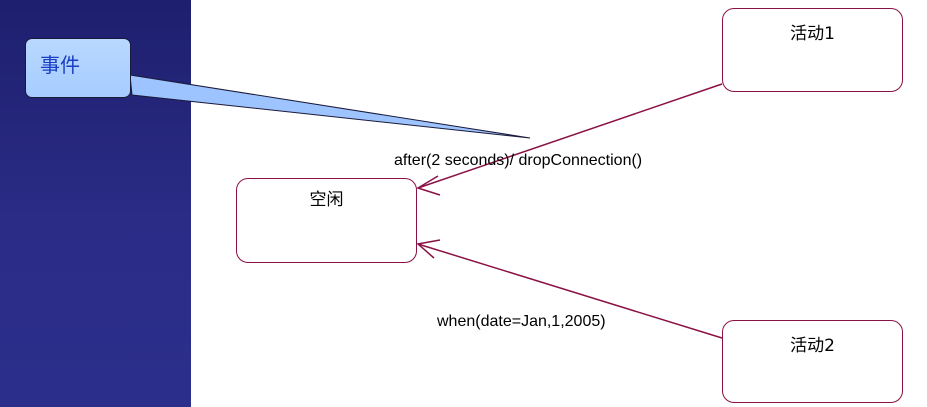 Image resolution: width=927 pixels, height=407 pixels. I want to click on state-active2: 活动2, so click(812, 361).